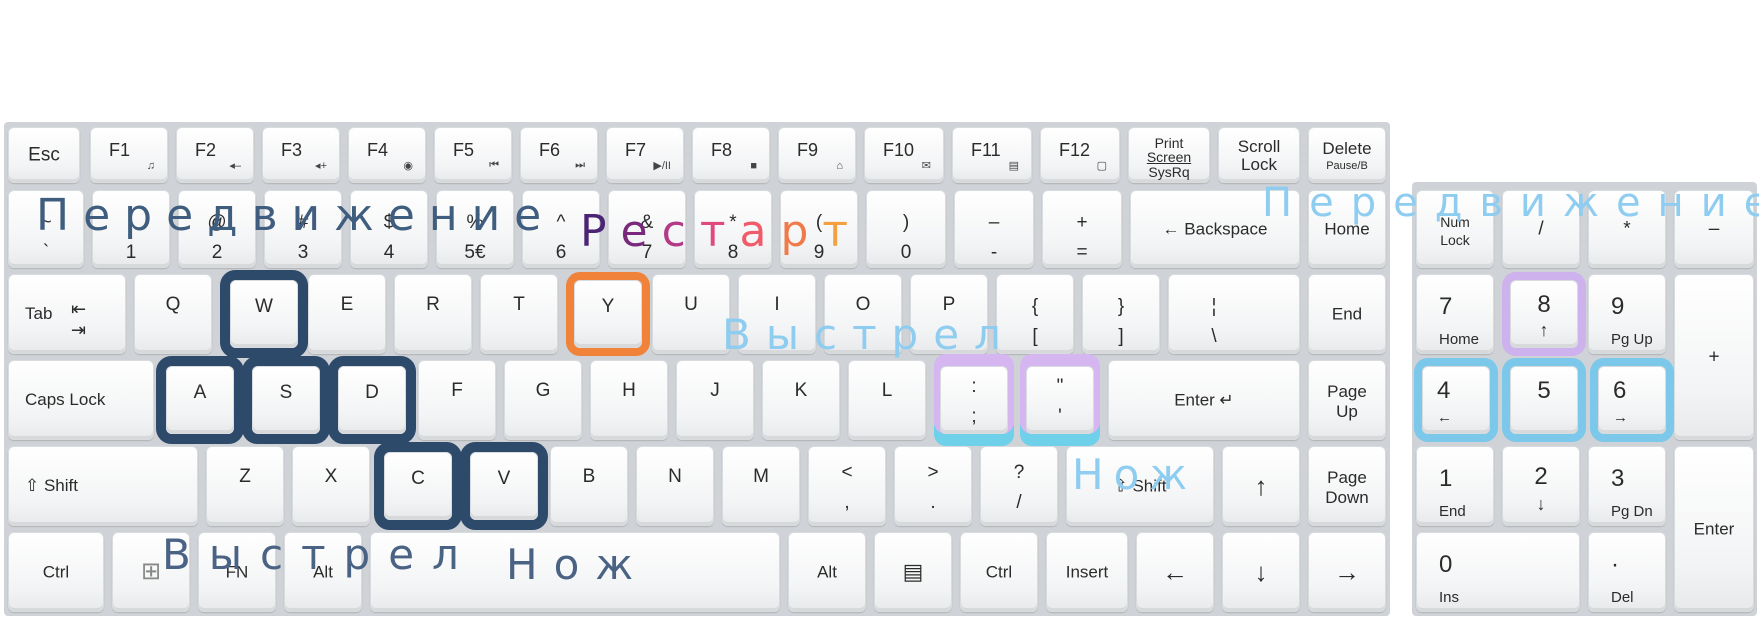 The image size is (1759, 626). Describe the element at coordinates (887, 400) in the screenshot. I see `key-l: L` at that location.